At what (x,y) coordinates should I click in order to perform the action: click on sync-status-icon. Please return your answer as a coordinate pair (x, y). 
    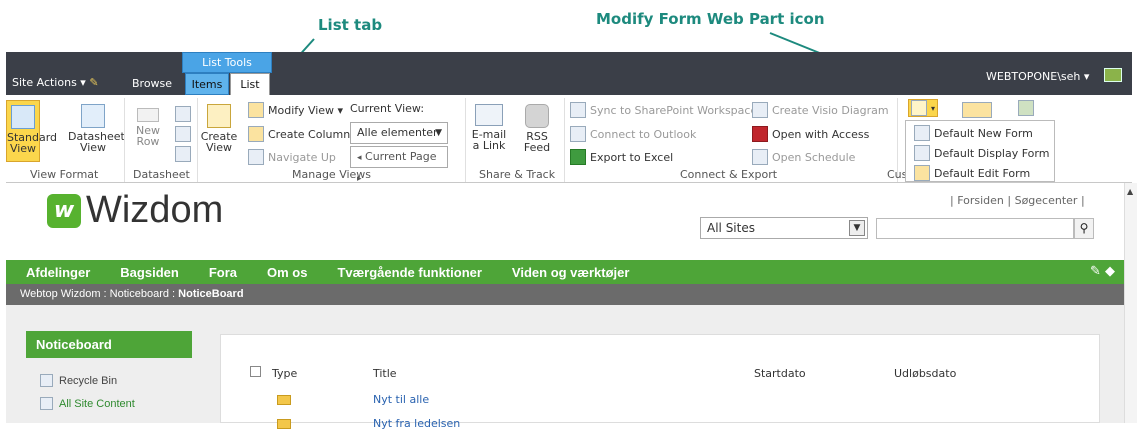
    Looking at the image, I should click on (1113, 75).